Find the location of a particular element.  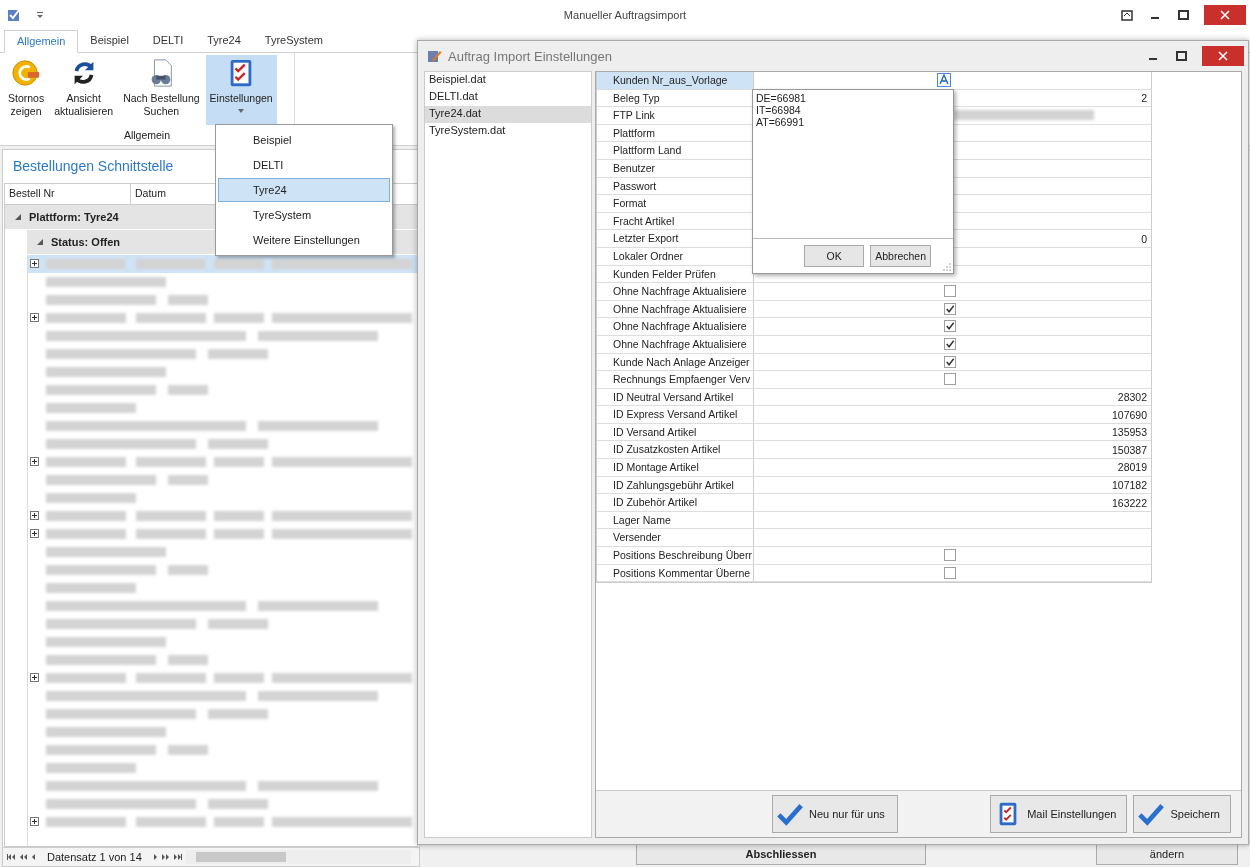

window-title: Manueller Auftragsimport is located at coordinates (625, 15).